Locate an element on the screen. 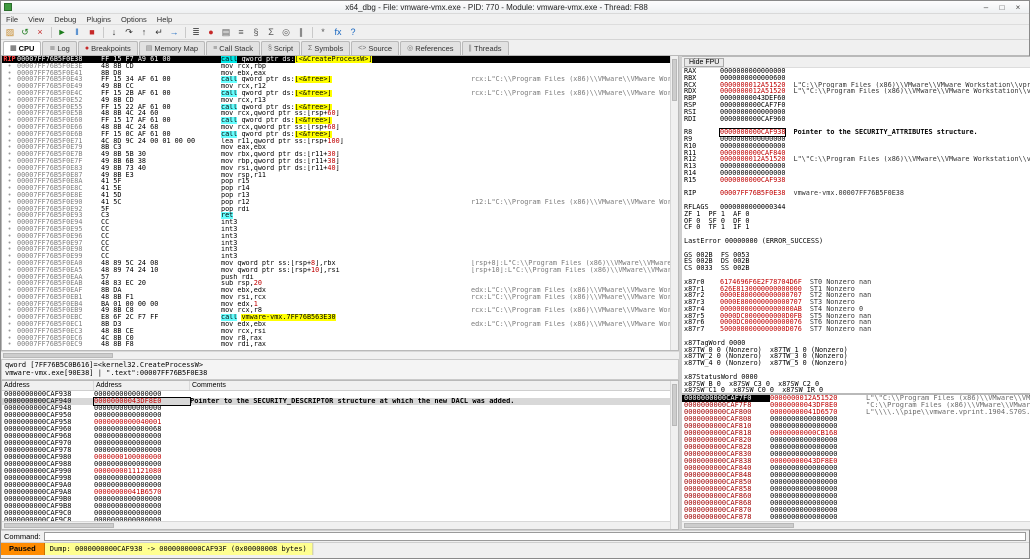 The height and width of the screenshot is (559, 1030). disasm-row: • 00007FF76B5F0EAA 57 push rdi is located at coordinates (340, 277).